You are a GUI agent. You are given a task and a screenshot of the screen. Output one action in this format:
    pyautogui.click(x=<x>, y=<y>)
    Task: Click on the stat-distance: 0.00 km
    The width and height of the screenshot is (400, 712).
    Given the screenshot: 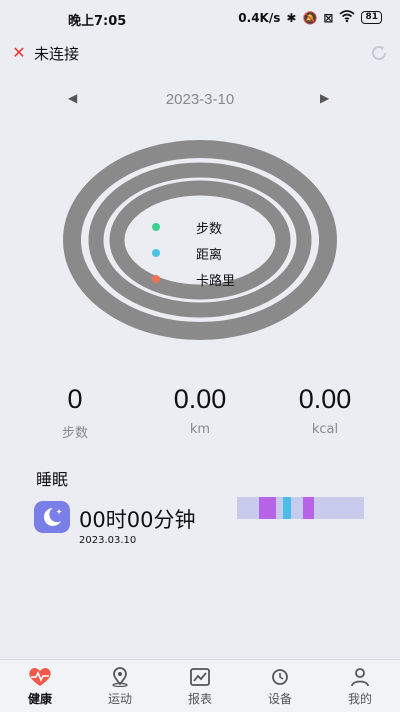 What is the action you would take?
    pyautogui.click(x=200, y=408)
    